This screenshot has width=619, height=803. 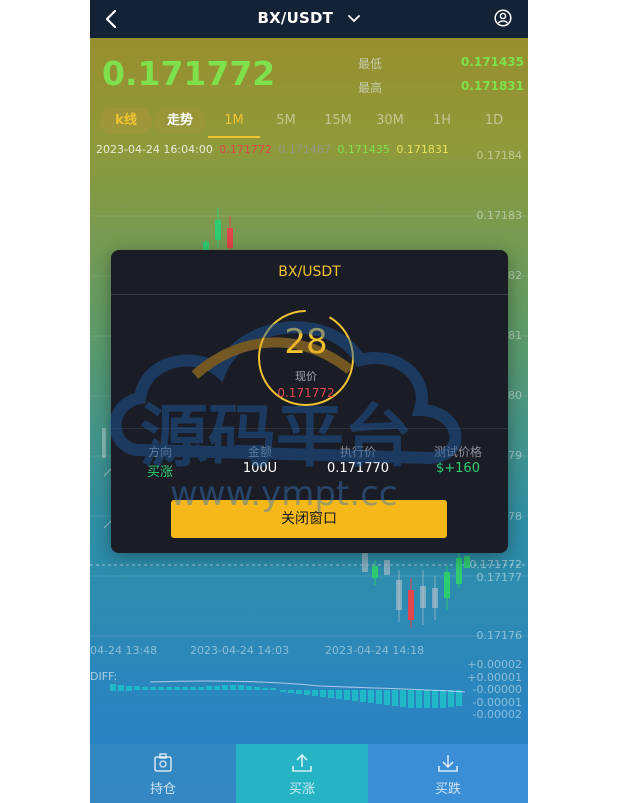 What do you see at coordinates (302, 762) in the screenshot?
I see `upload-icon` at bounding box center [302, 762].